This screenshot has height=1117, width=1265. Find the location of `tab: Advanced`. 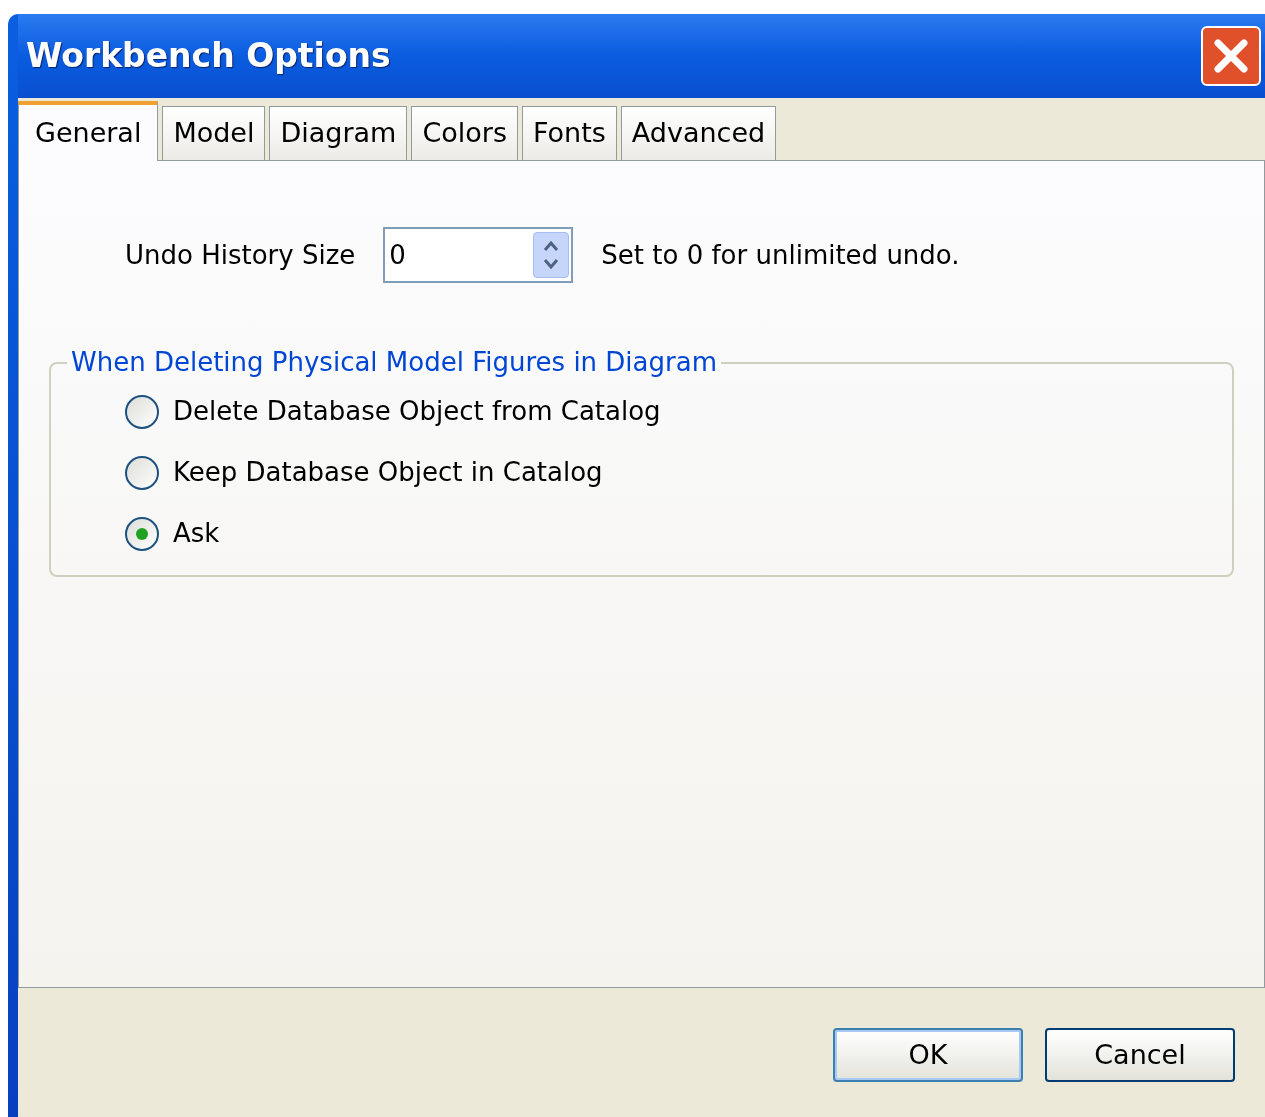

tab: Advanced is located at coordinates (698, 133).